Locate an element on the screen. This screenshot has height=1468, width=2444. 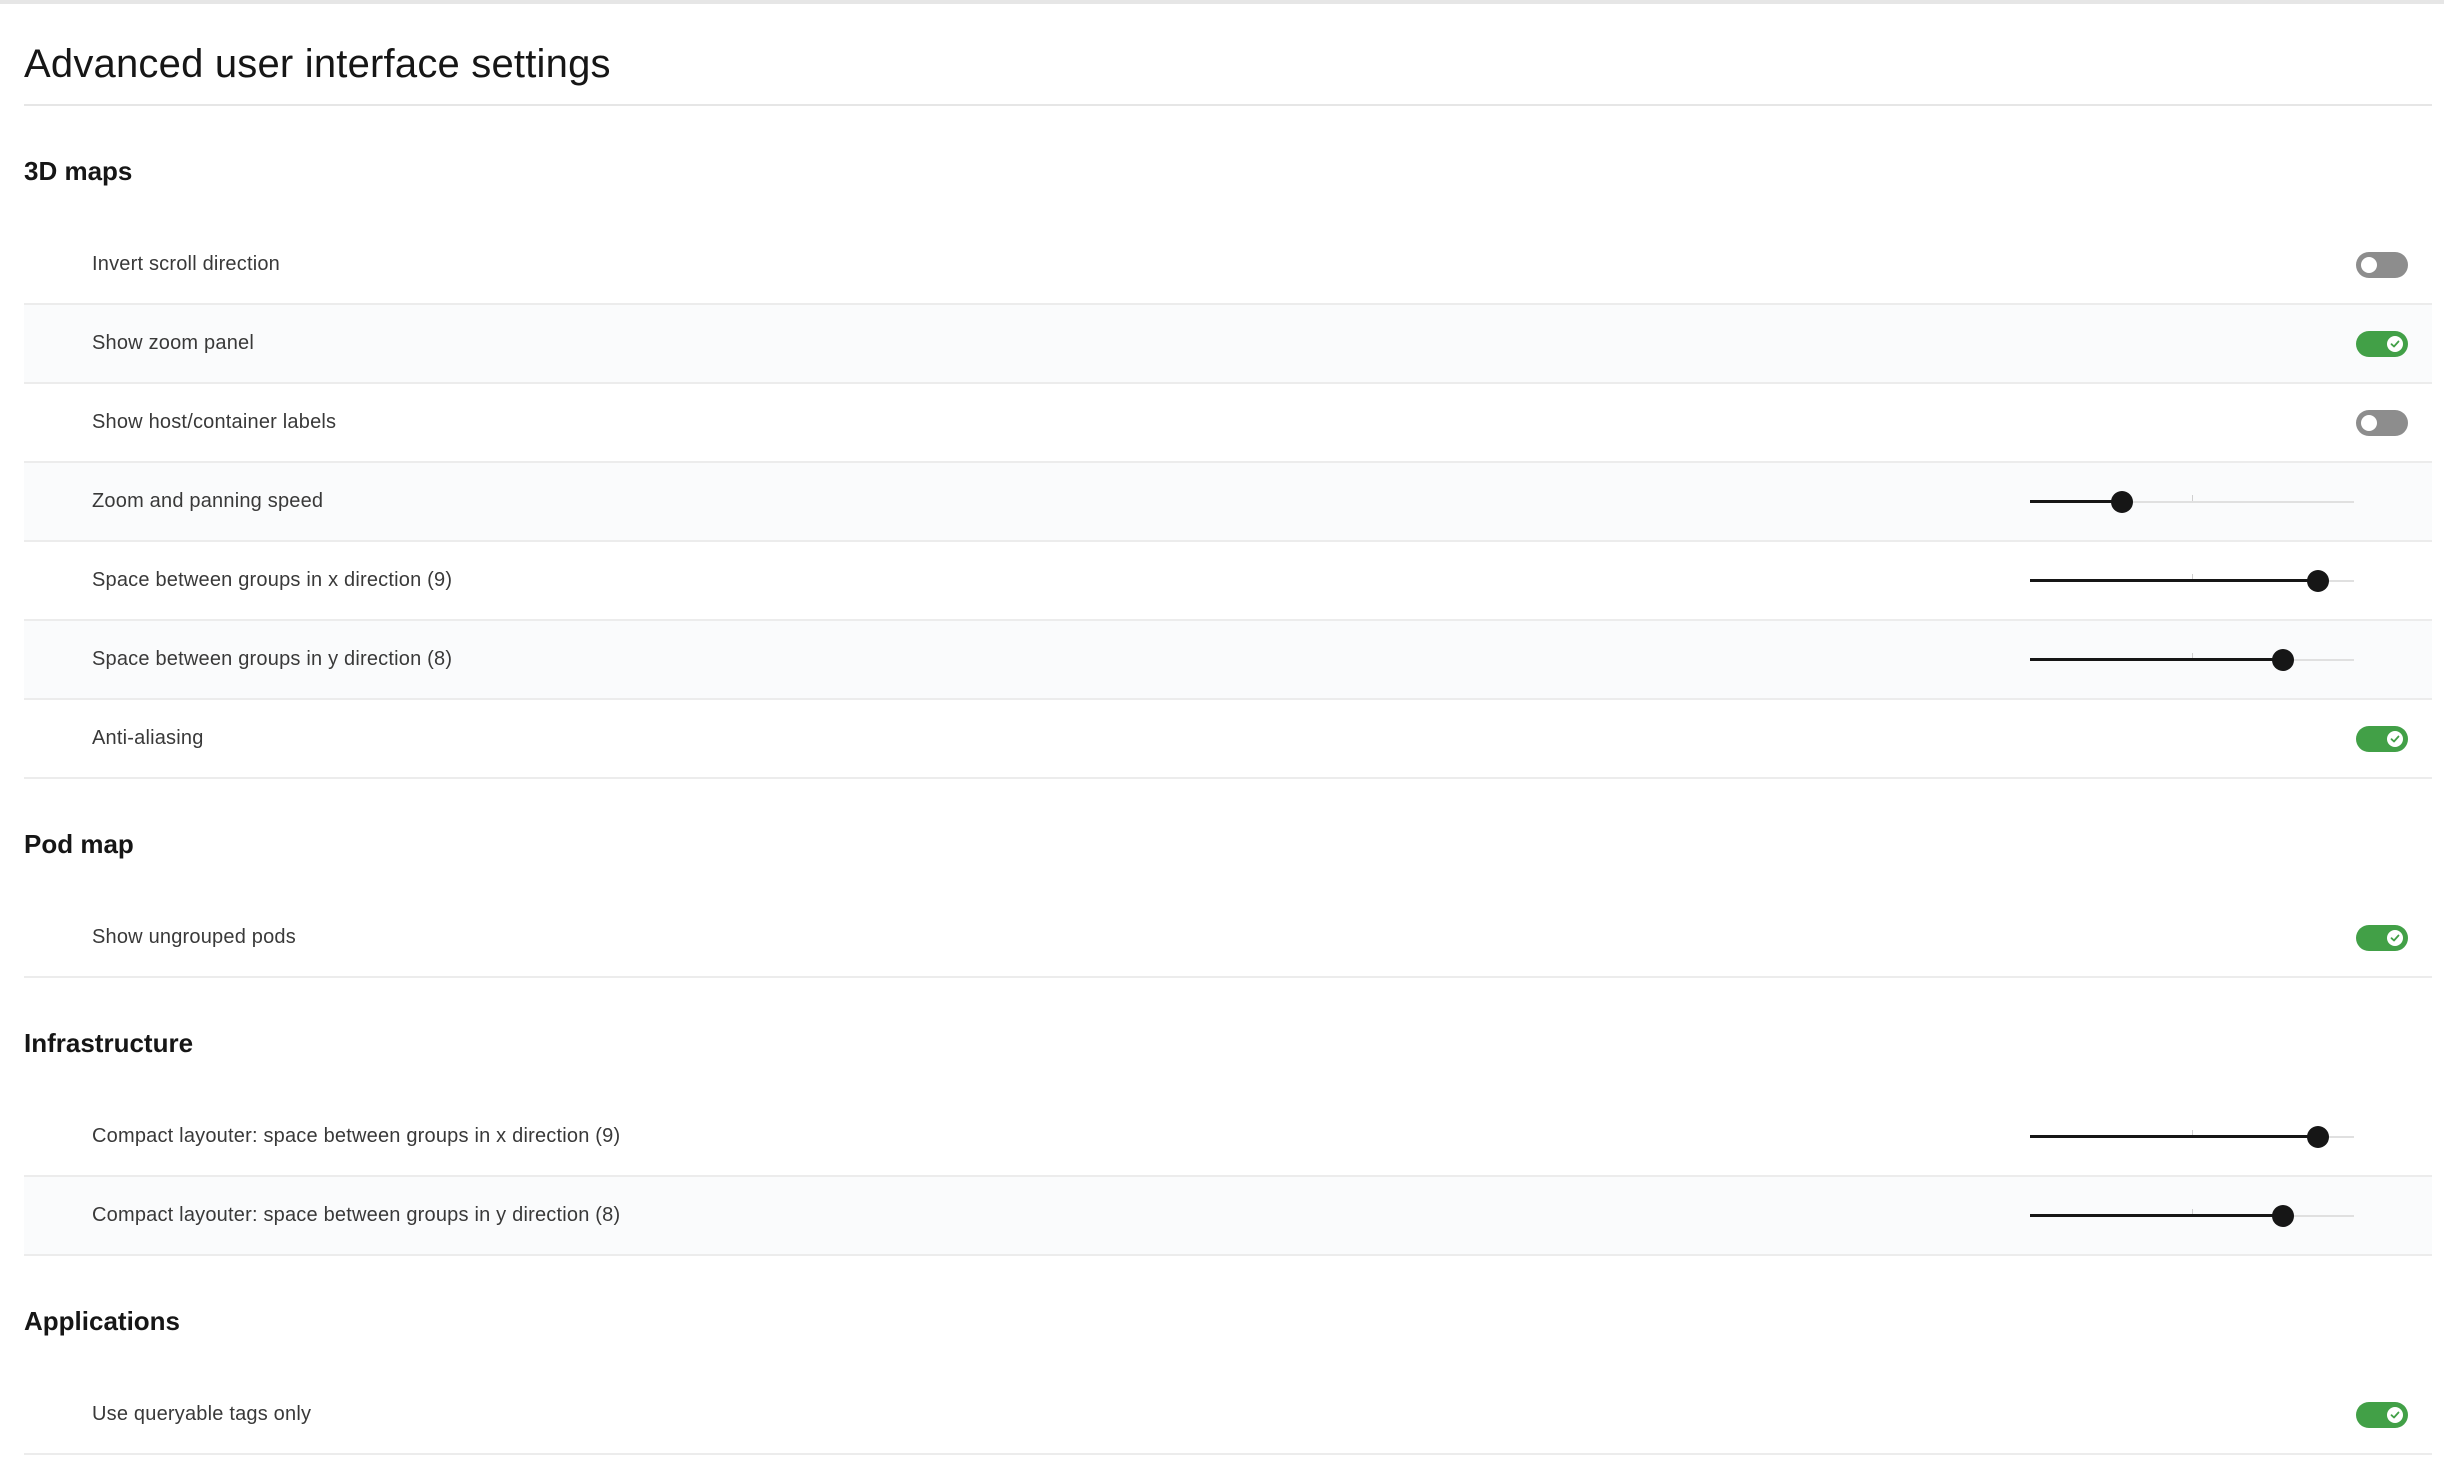
section-title-infrastructure: Infrastructure is located at coordinates (109, 1043).